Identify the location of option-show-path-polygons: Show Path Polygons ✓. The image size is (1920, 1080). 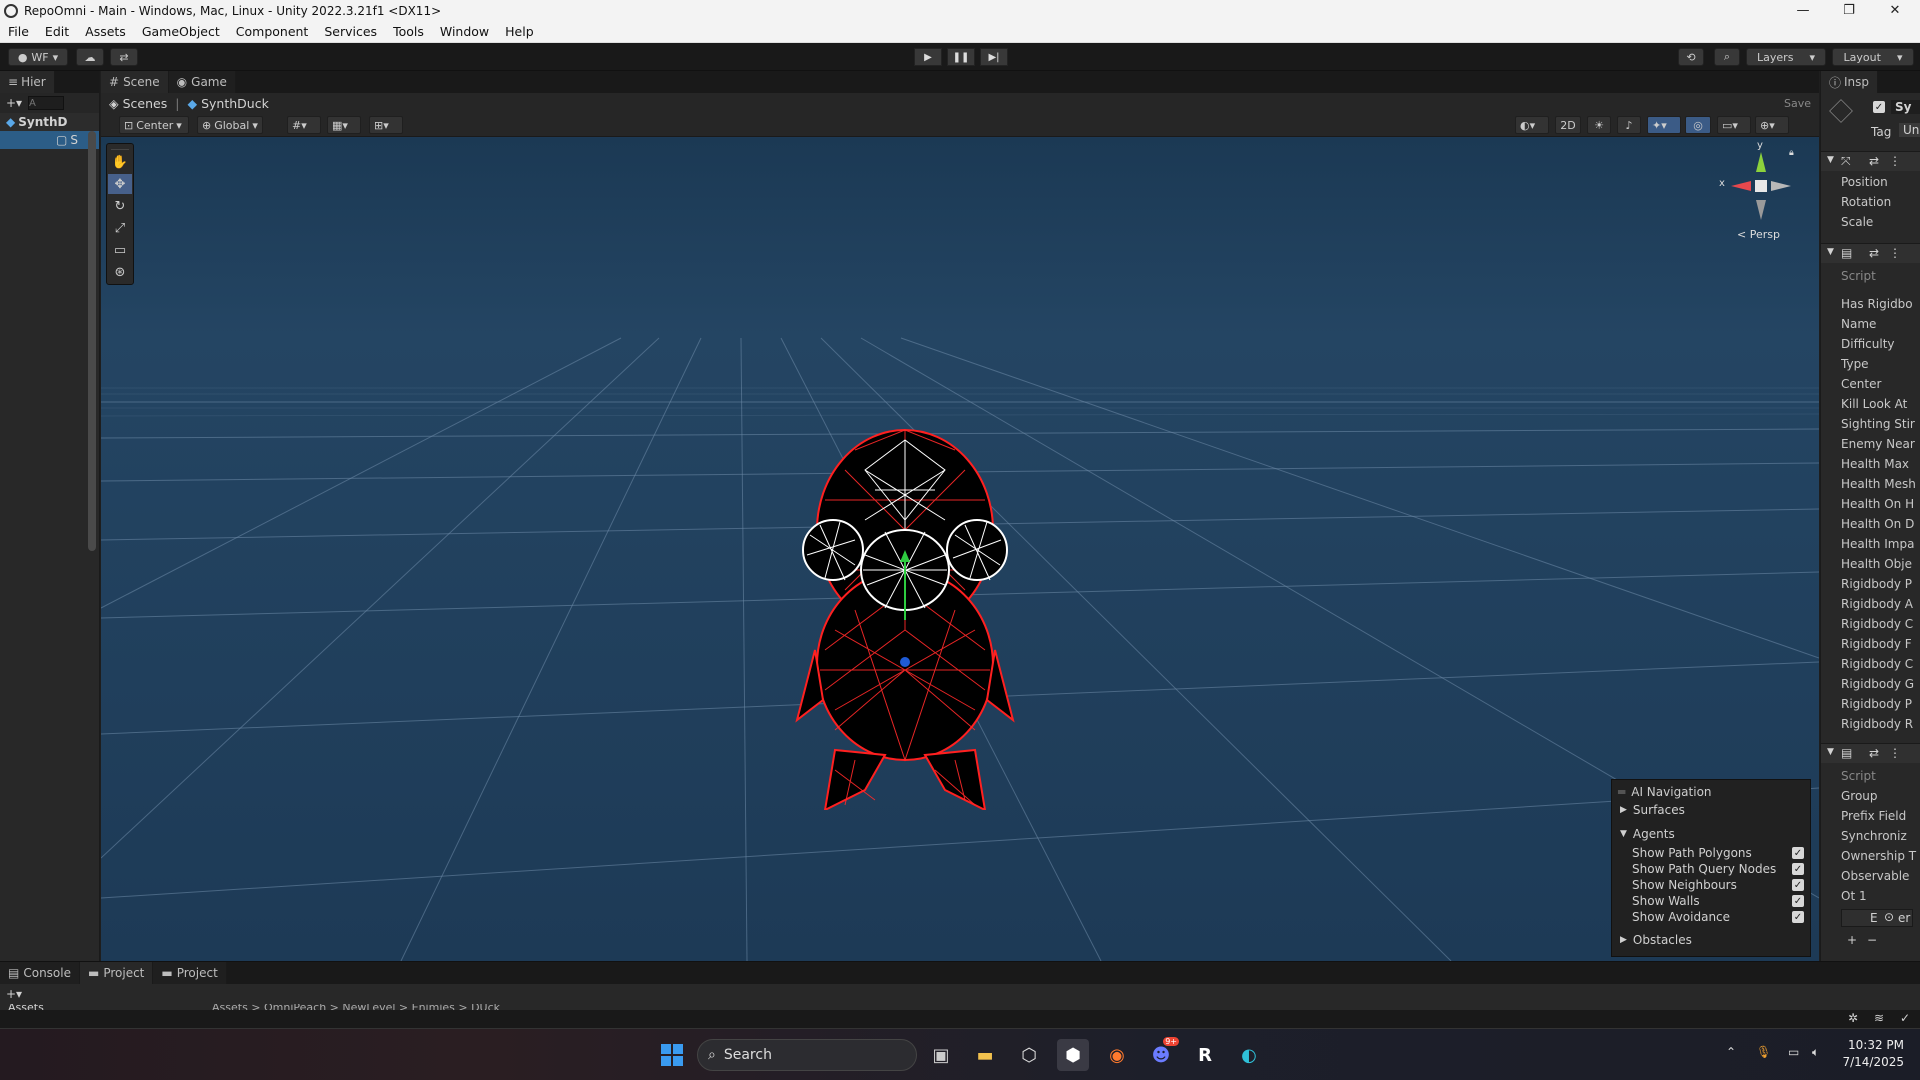
(1711, 853).